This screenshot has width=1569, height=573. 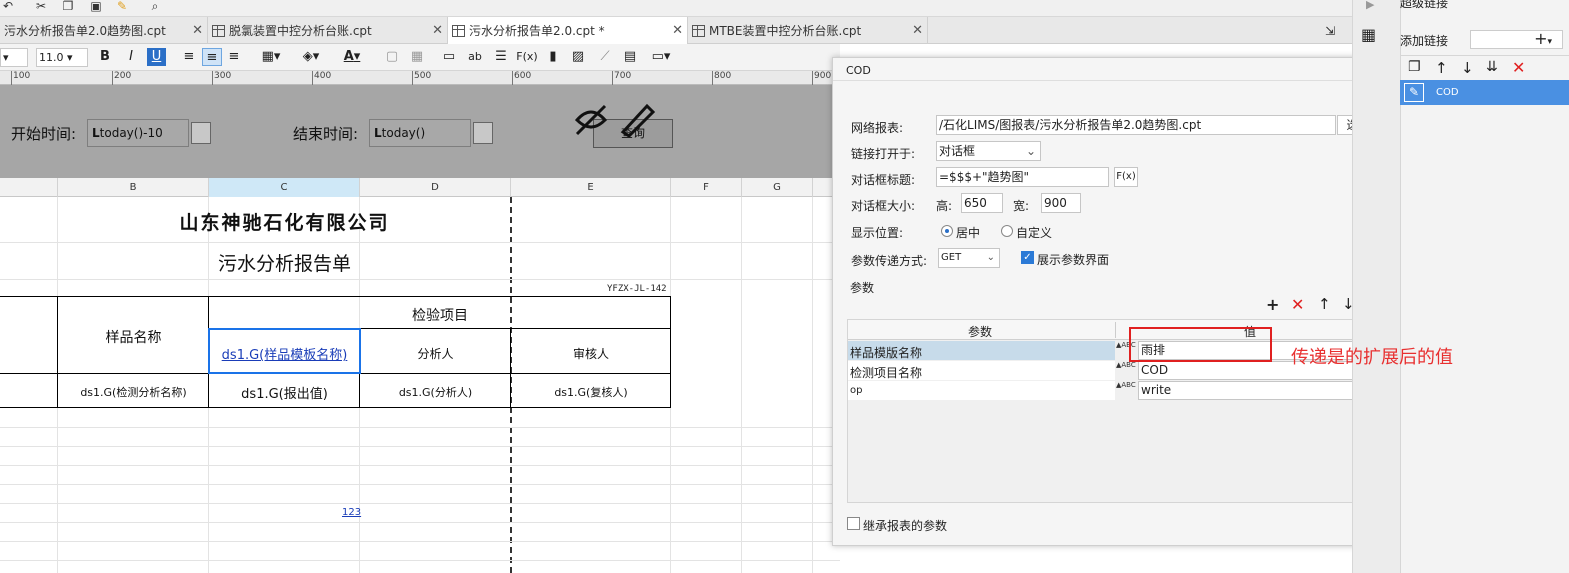 I want to click on tab-menu-icon: ⇲, so click(x=1330, y=31).